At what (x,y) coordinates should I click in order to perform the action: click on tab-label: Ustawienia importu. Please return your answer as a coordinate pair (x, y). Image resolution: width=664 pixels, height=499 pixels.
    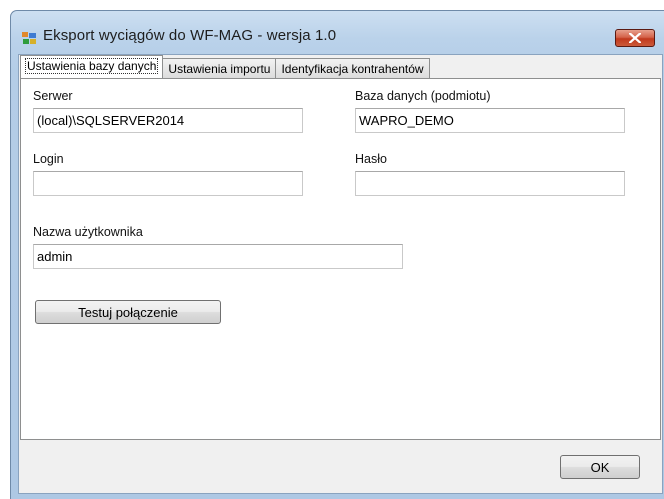
    Looking at the image, I should click on (219, 69).